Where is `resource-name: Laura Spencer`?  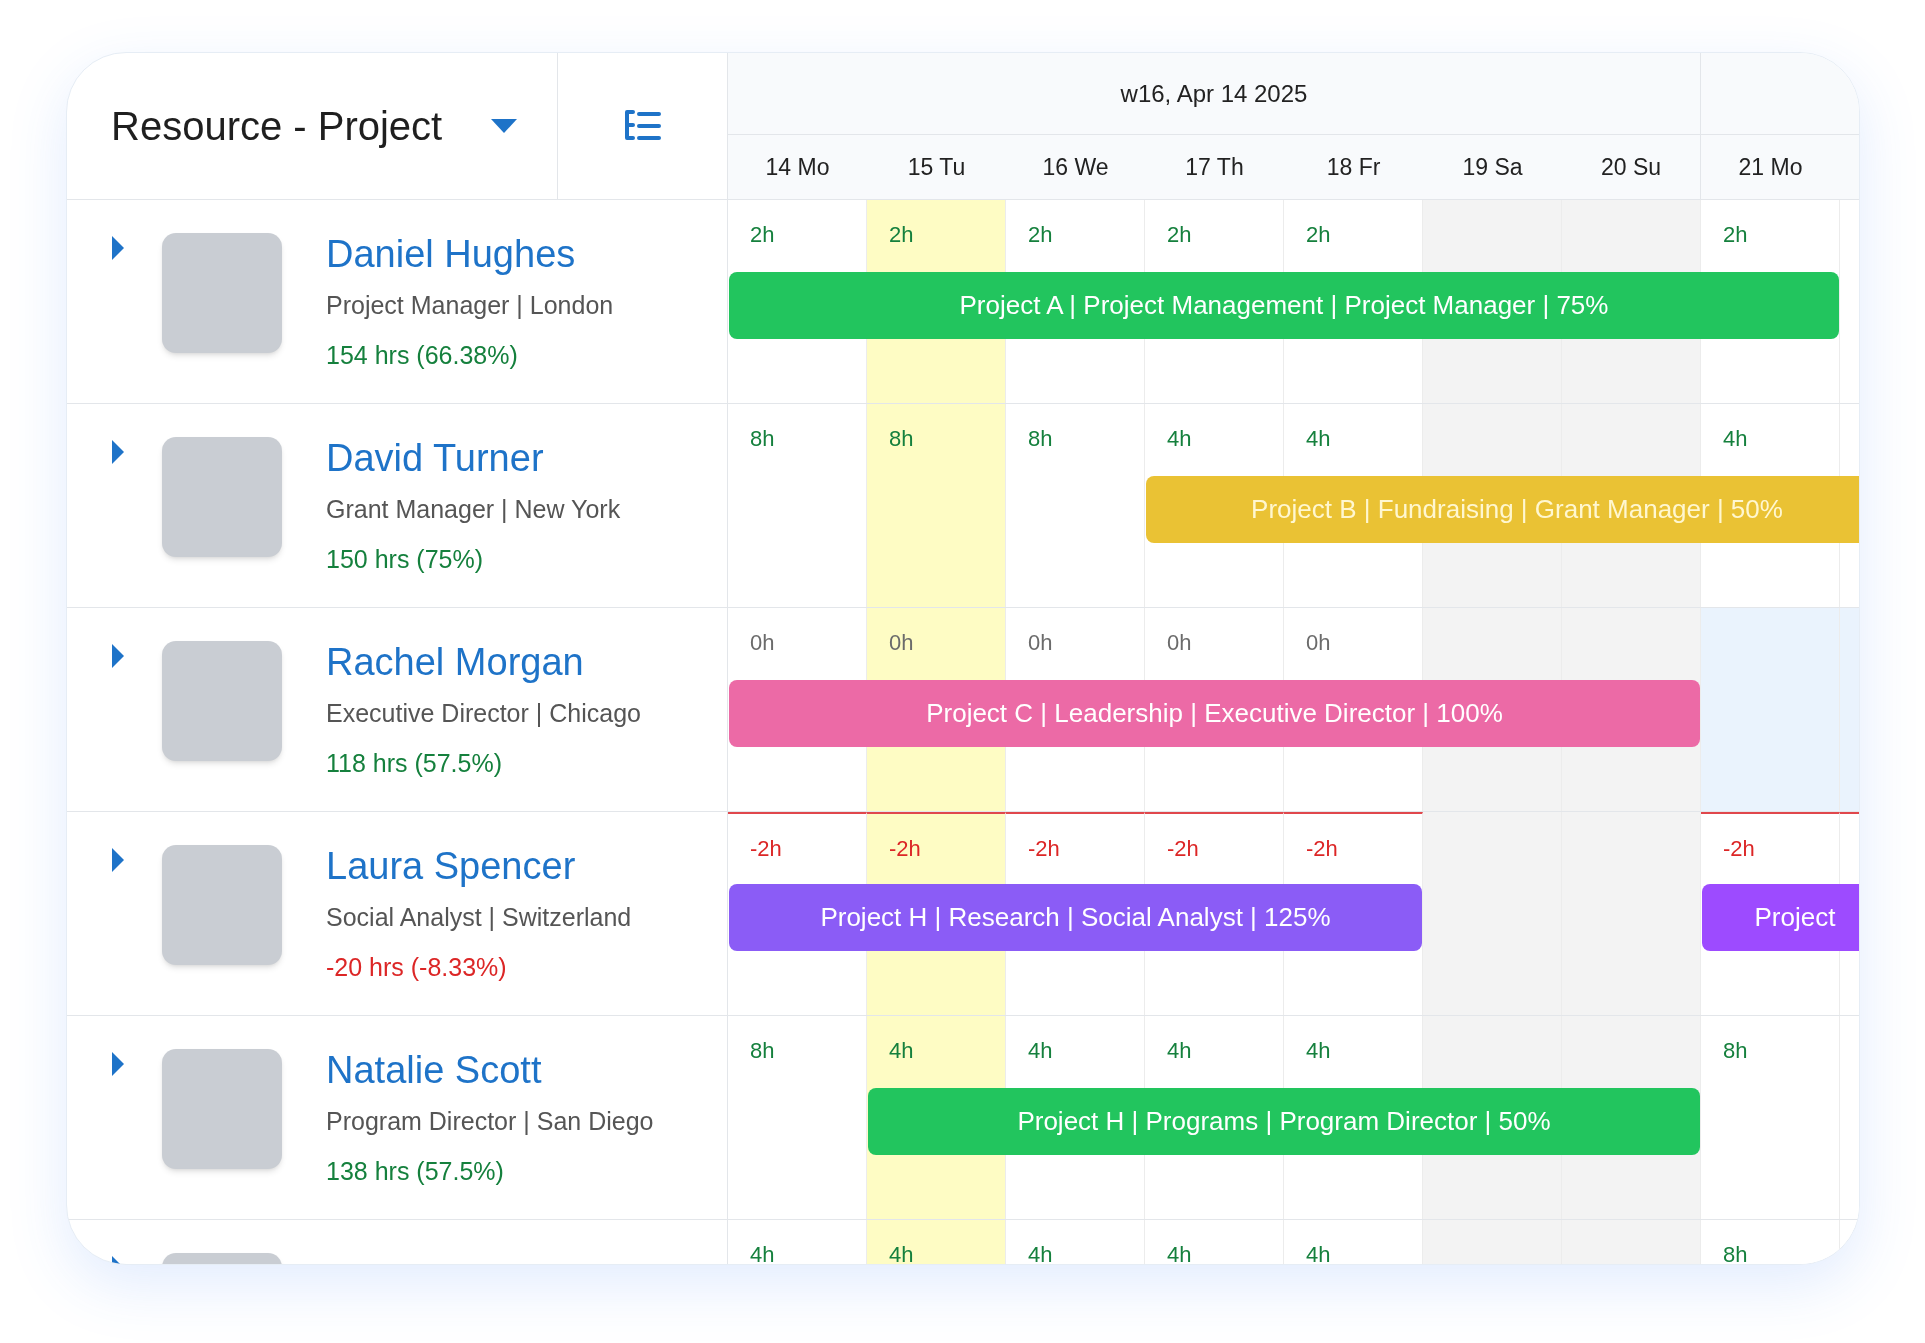
resource-name: Laura Spencer is located at coordinates (479, 866).